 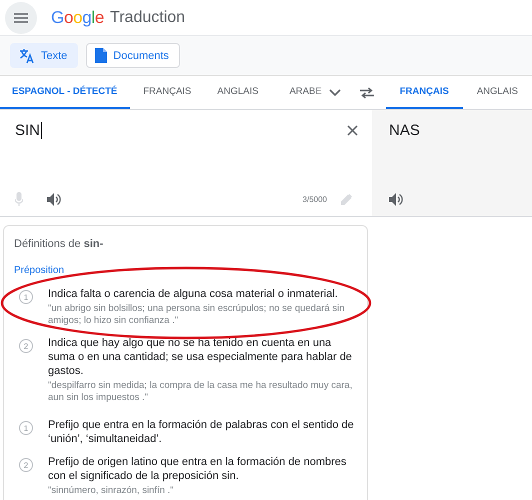 What do you see at coordinates (133, 55) in the screenshot?
I see `mode-button: Documents` at bounding box center [133, 55].